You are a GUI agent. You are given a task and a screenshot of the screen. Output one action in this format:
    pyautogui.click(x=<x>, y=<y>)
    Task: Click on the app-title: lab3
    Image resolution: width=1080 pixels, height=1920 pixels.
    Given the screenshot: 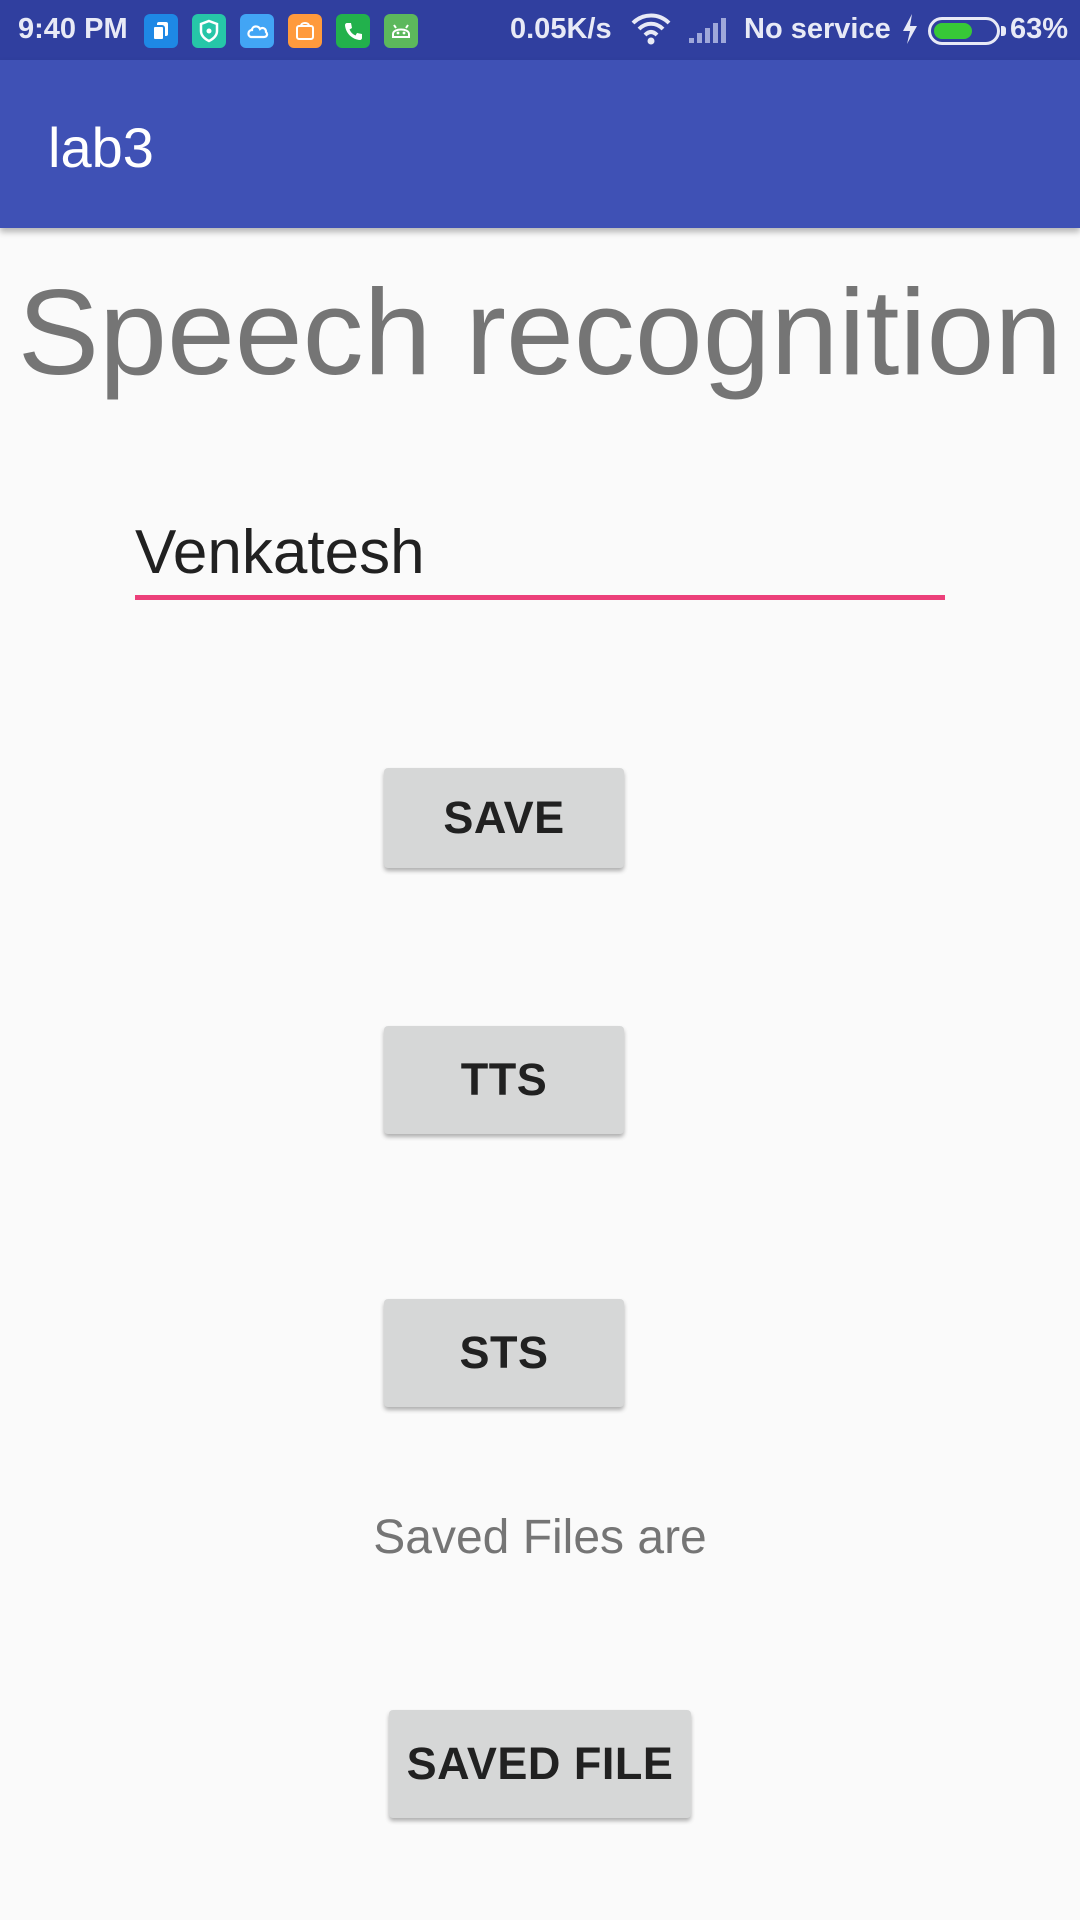 What is the action you would take?
    pyautogui.click(x=101, y=147)
    